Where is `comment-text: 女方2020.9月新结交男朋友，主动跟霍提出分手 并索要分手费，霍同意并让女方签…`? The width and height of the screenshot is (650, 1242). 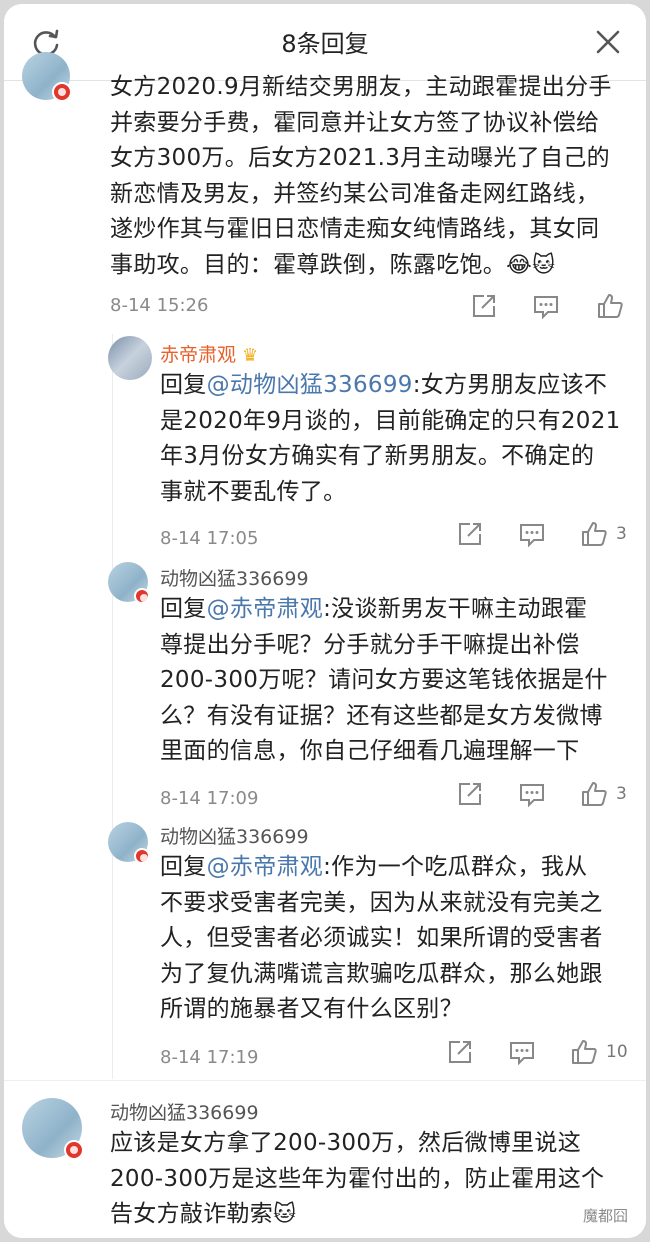
comment-text: 女方2020.9月新结交男朋友，主动跟霍提出分手 并索要分手费，霍同意并让女方签… is located at coordinates (375, 176).